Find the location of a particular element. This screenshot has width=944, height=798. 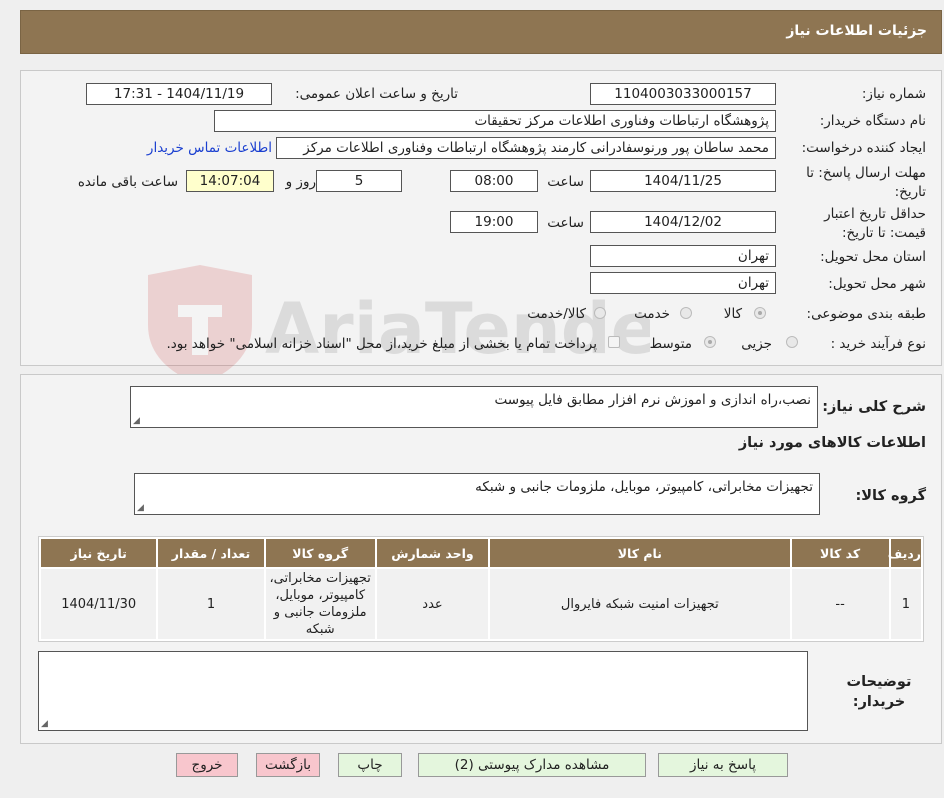

process-option-medium: متوسط is located at coordinates (670, 344).